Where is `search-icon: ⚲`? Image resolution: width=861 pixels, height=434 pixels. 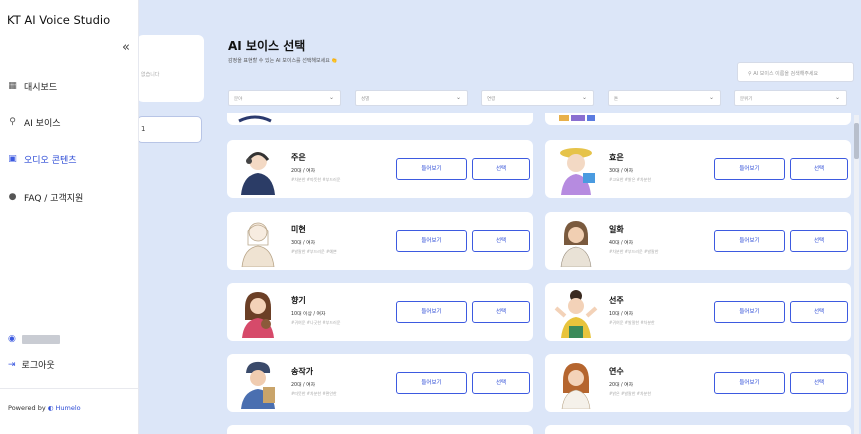 search-icon: ⚲ is located at coordinates (750, 74).